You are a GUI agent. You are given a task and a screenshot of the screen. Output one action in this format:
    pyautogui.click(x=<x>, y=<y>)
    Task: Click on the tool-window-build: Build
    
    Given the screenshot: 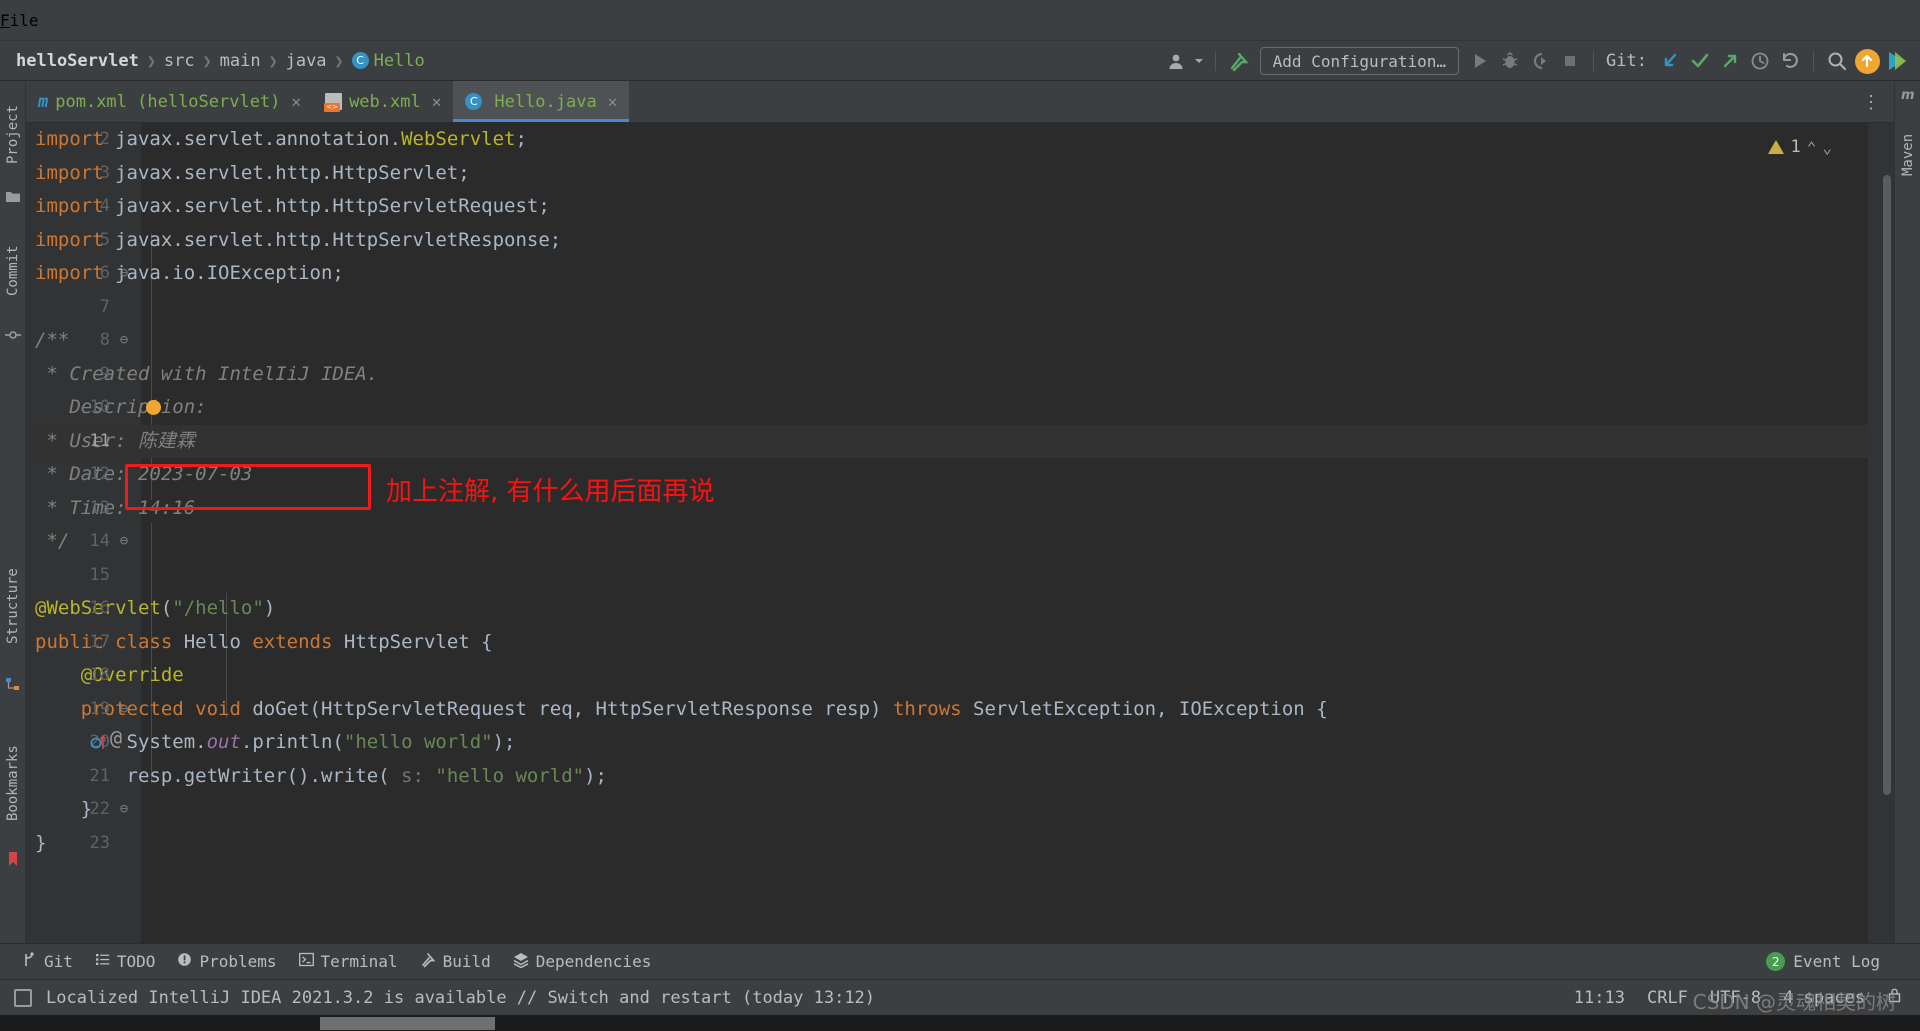 What is the action you would take?
    pyautogui.click(x=455, y=962)
    